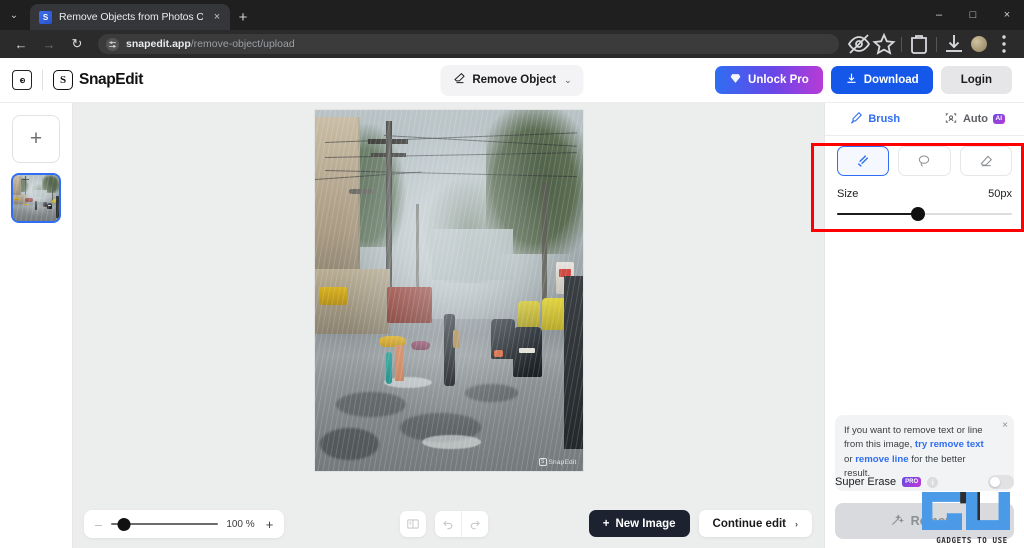 Image resolution: width=1024 pixels, height=548 pixels. I want to click on minimize-button: –, so click(939, 15).